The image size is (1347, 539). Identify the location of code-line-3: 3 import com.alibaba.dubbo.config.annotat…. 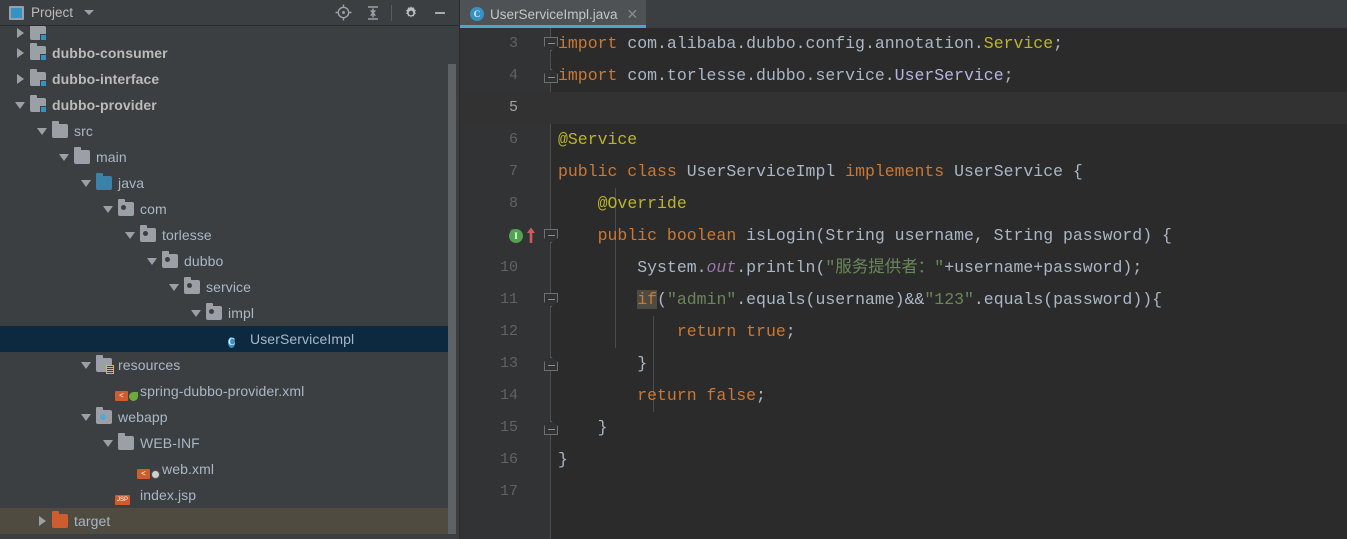
(903, 44).